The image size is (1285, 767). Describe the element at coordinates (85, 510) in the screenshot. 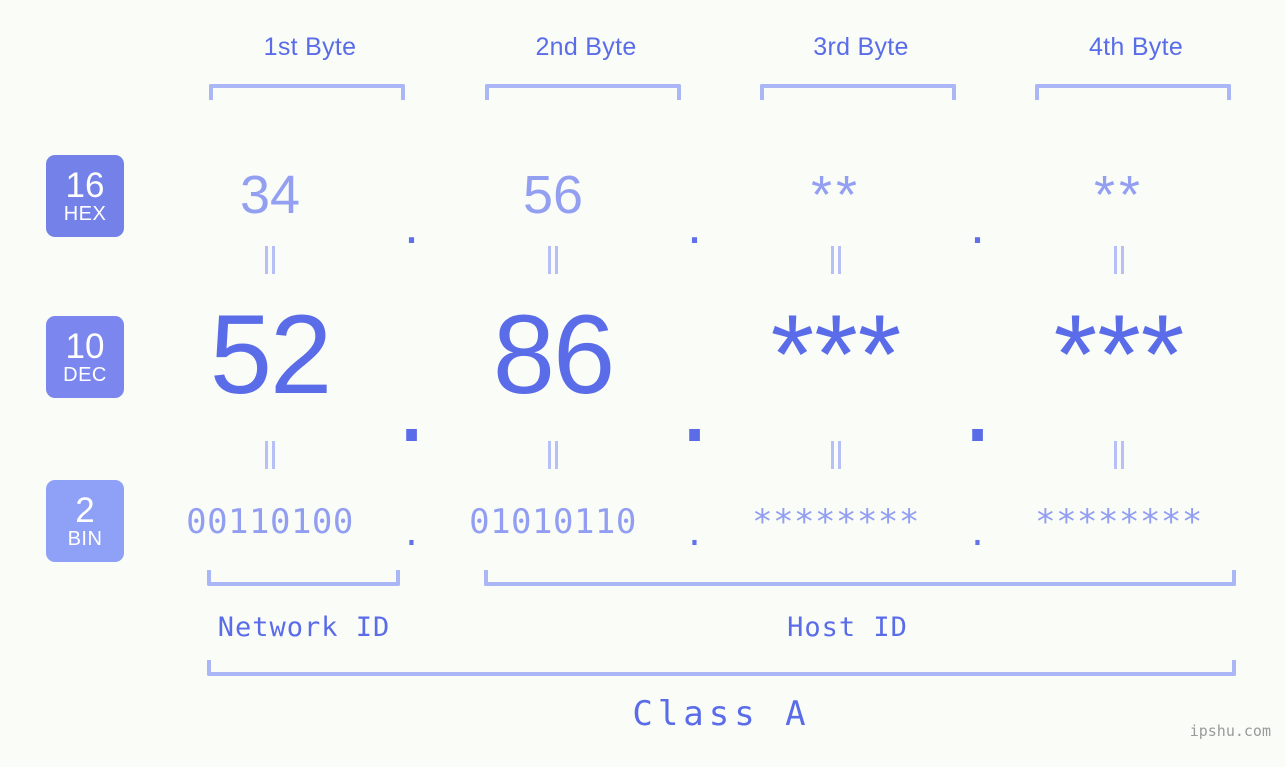

I see `base-badge-bin-number: 2` at that location.